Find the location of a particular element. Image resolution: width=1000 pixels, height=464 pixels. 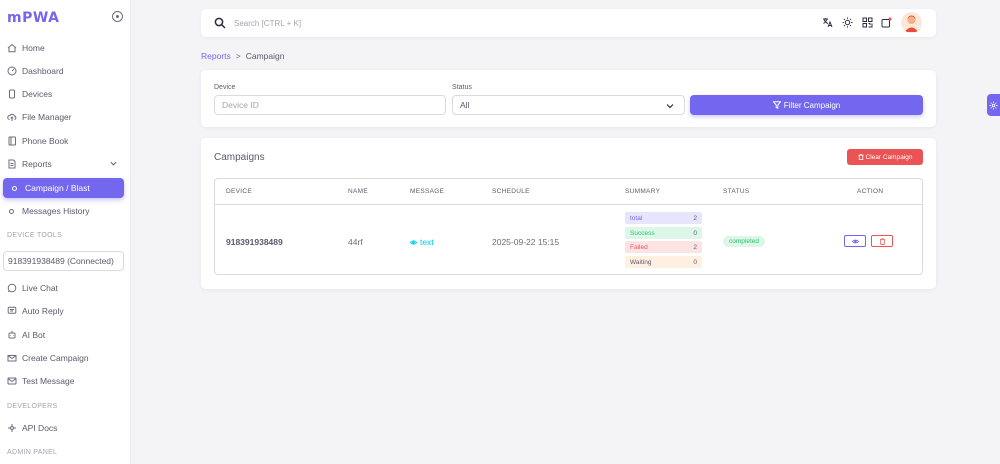

section-label-developers: DEVELOPERS is located at coordinates (32, 406).